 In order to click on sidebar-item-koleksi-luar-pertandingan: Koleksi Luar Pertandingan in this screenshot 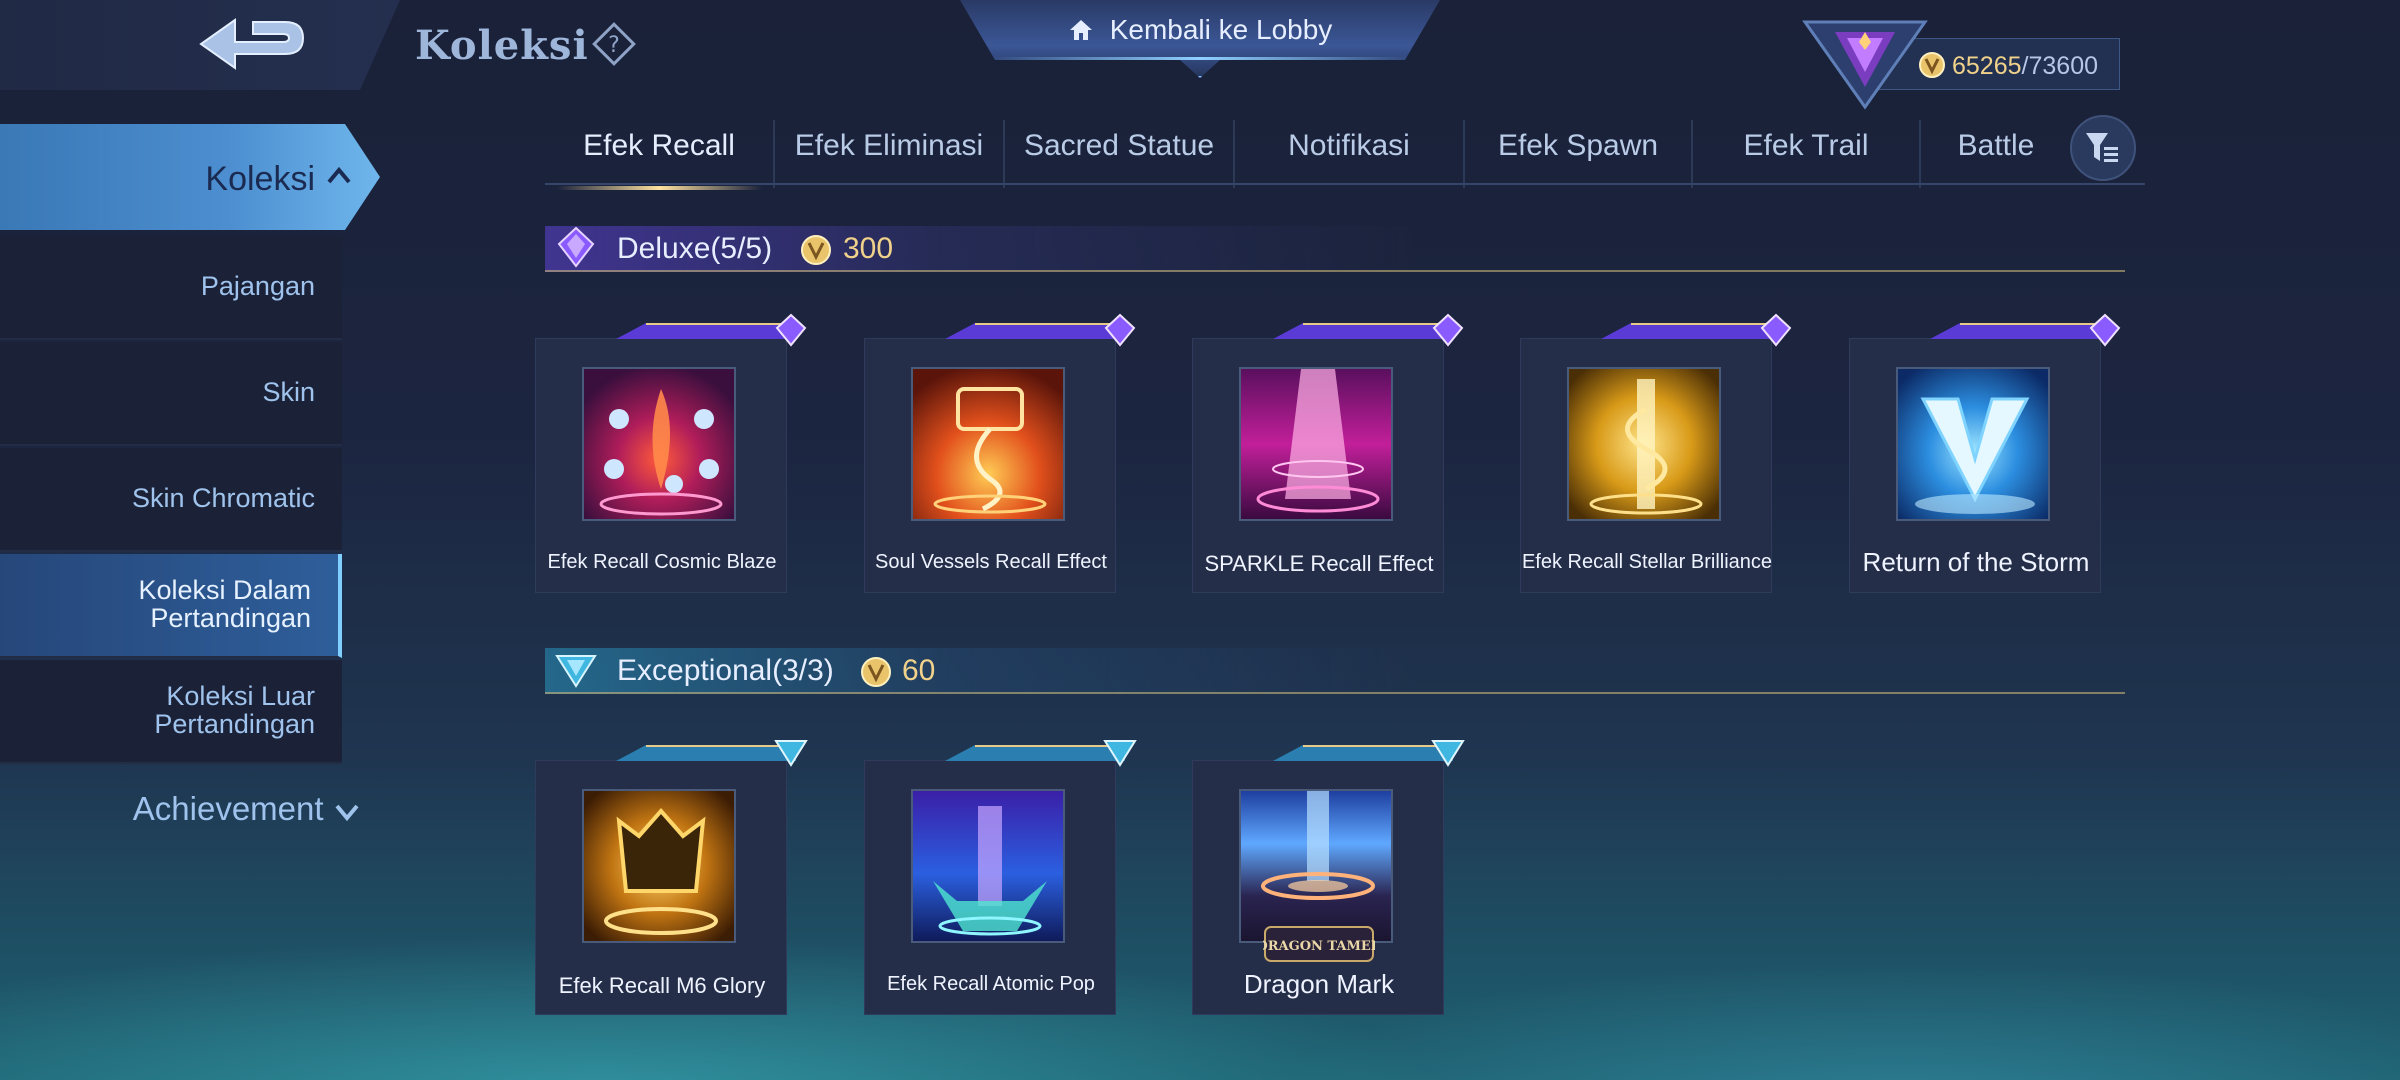, I will do `click(171, 712)`.